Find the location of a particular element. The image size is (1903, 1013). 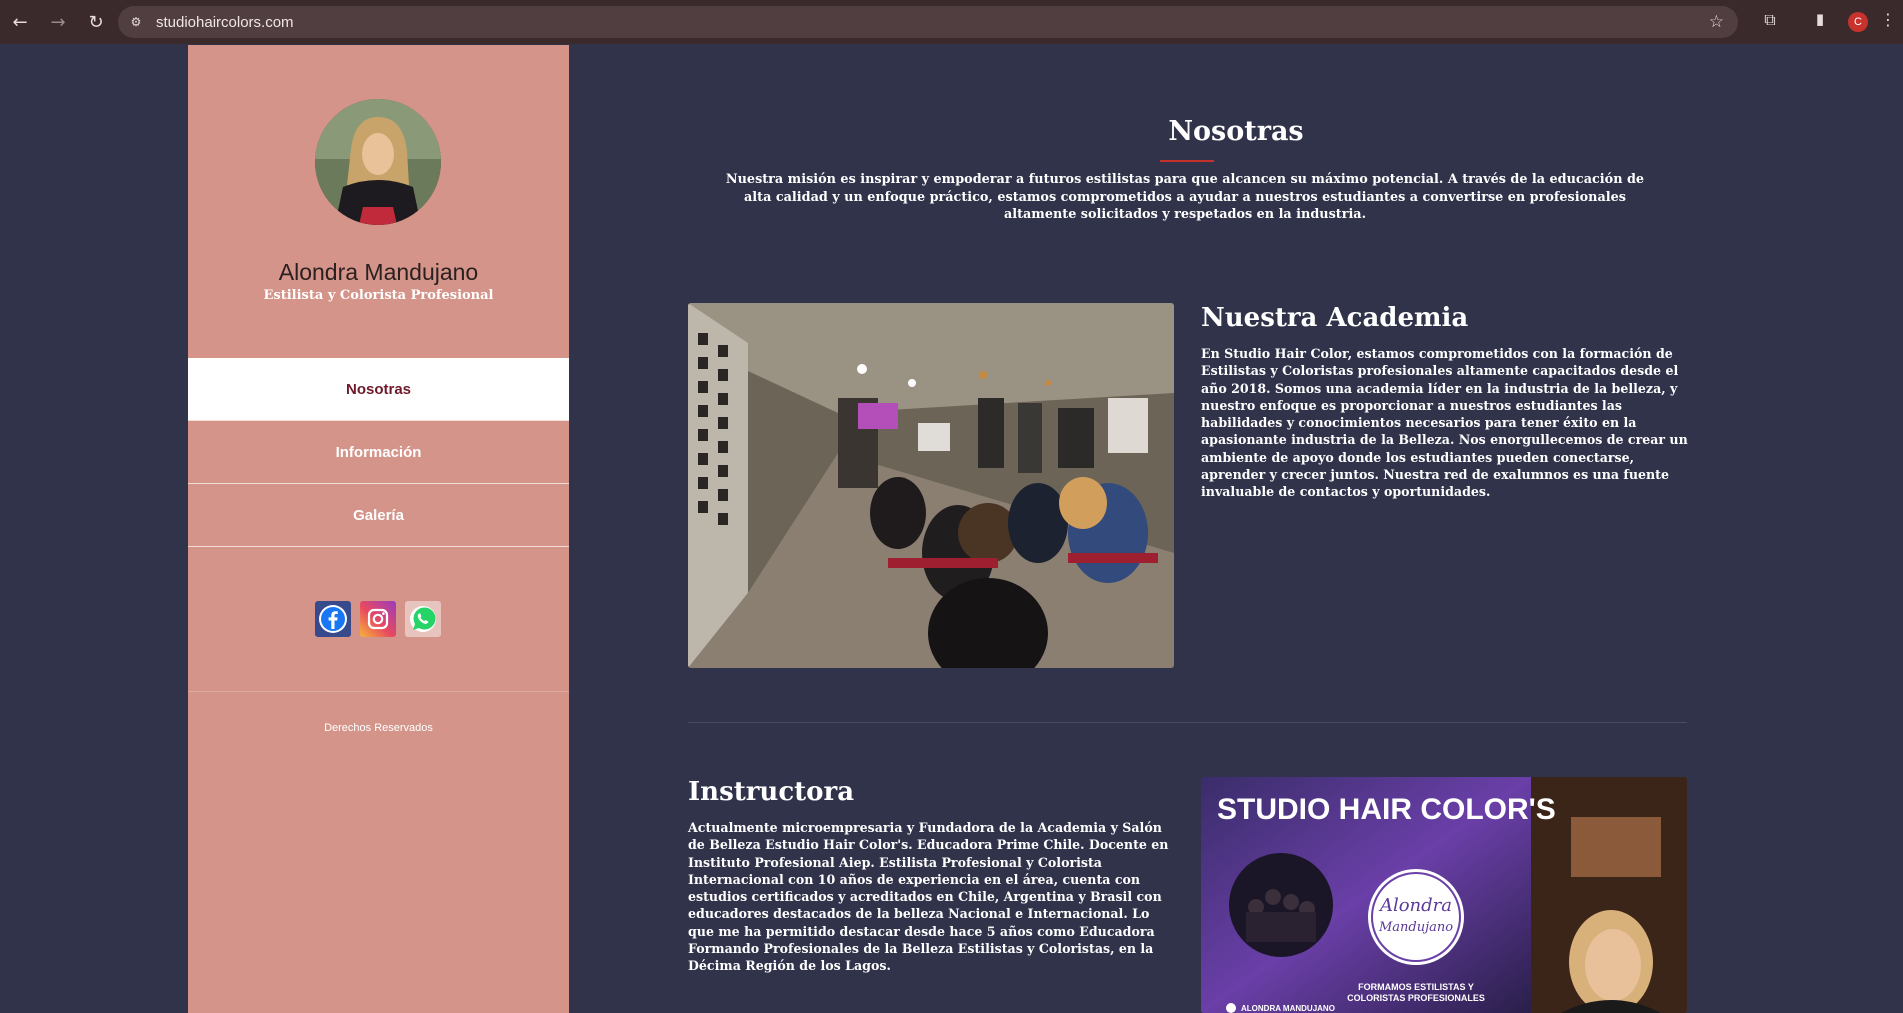

forward-arrow-icon: → is located at coordinates (58, 22).